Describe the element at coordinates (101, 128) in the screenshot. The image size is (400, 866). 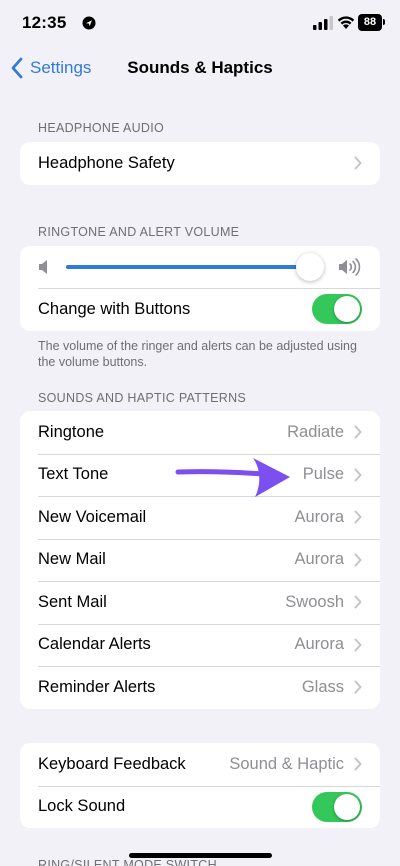
I see `section-header-headphone: HEADPHONE AUDIO` at that location.